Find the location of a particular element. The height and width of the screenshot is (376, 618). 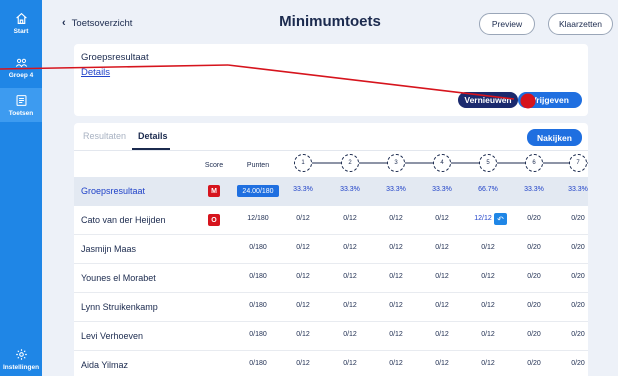

tab-details: Details is located at coordinates (153, 136).